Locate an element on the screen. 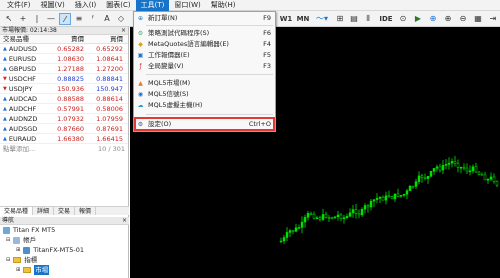 The width and height of the screenshot is (500, 278). cursor-icon: ↖ is located at coordinates (9, 19).